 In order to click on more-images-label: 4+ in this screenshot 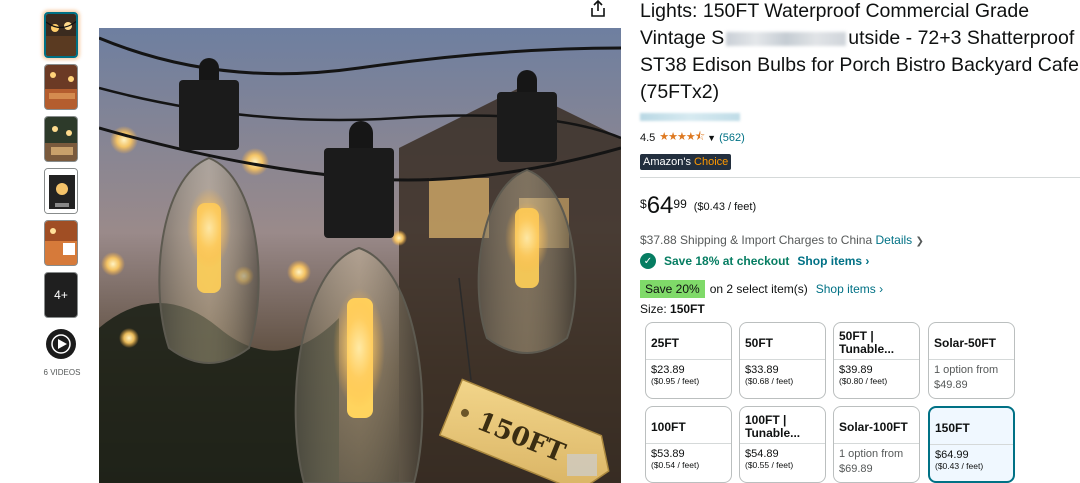, I will do `click(61, 295)`.